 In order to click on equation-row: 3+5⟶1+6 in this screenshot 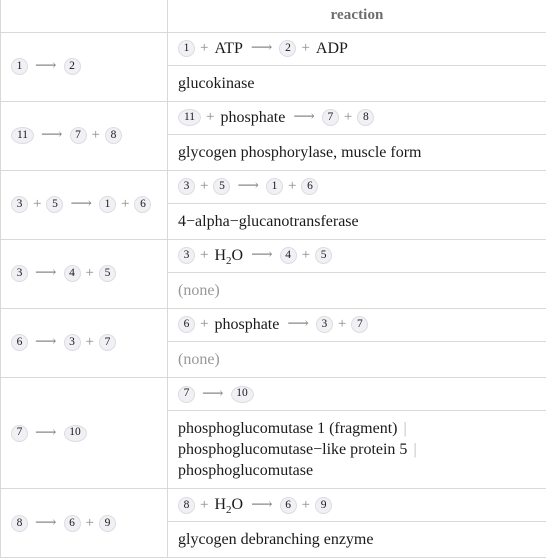, I will do `click(357, 187)`.